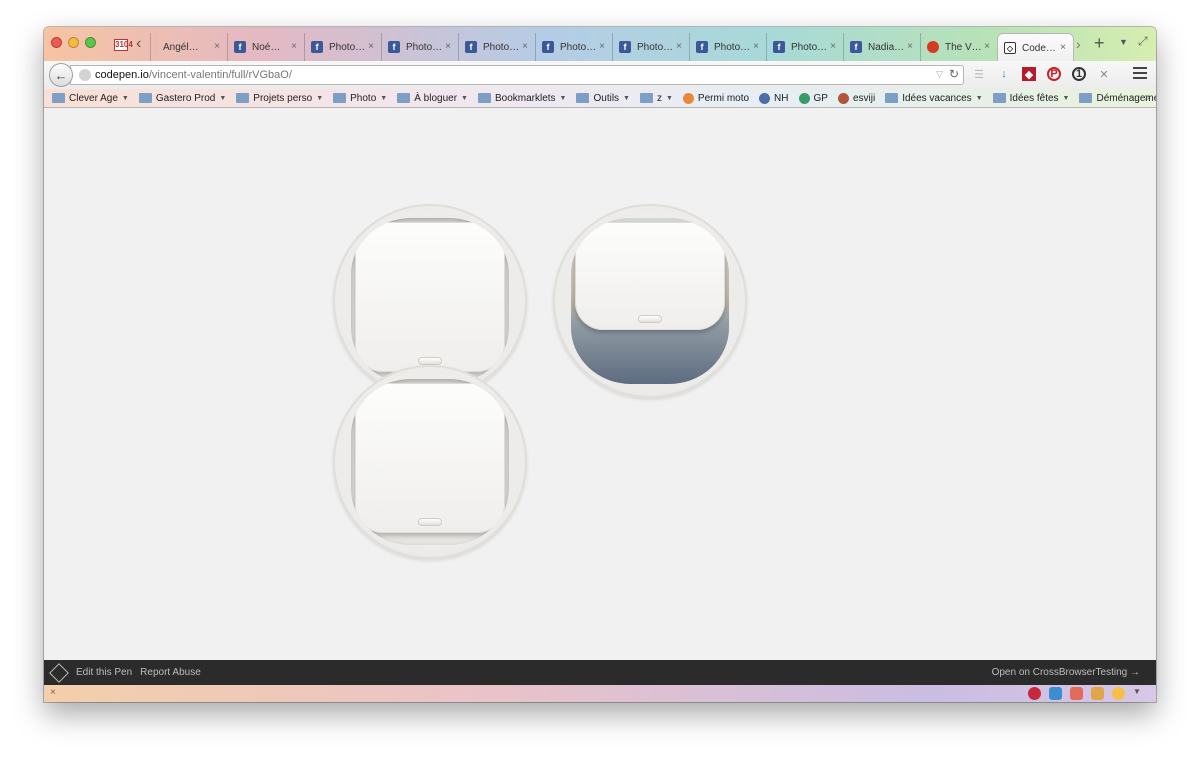  What do you see at coordinates (90, 42) in the screenshot?
I see `zoom-window-button` at bounding box center [90, 42].